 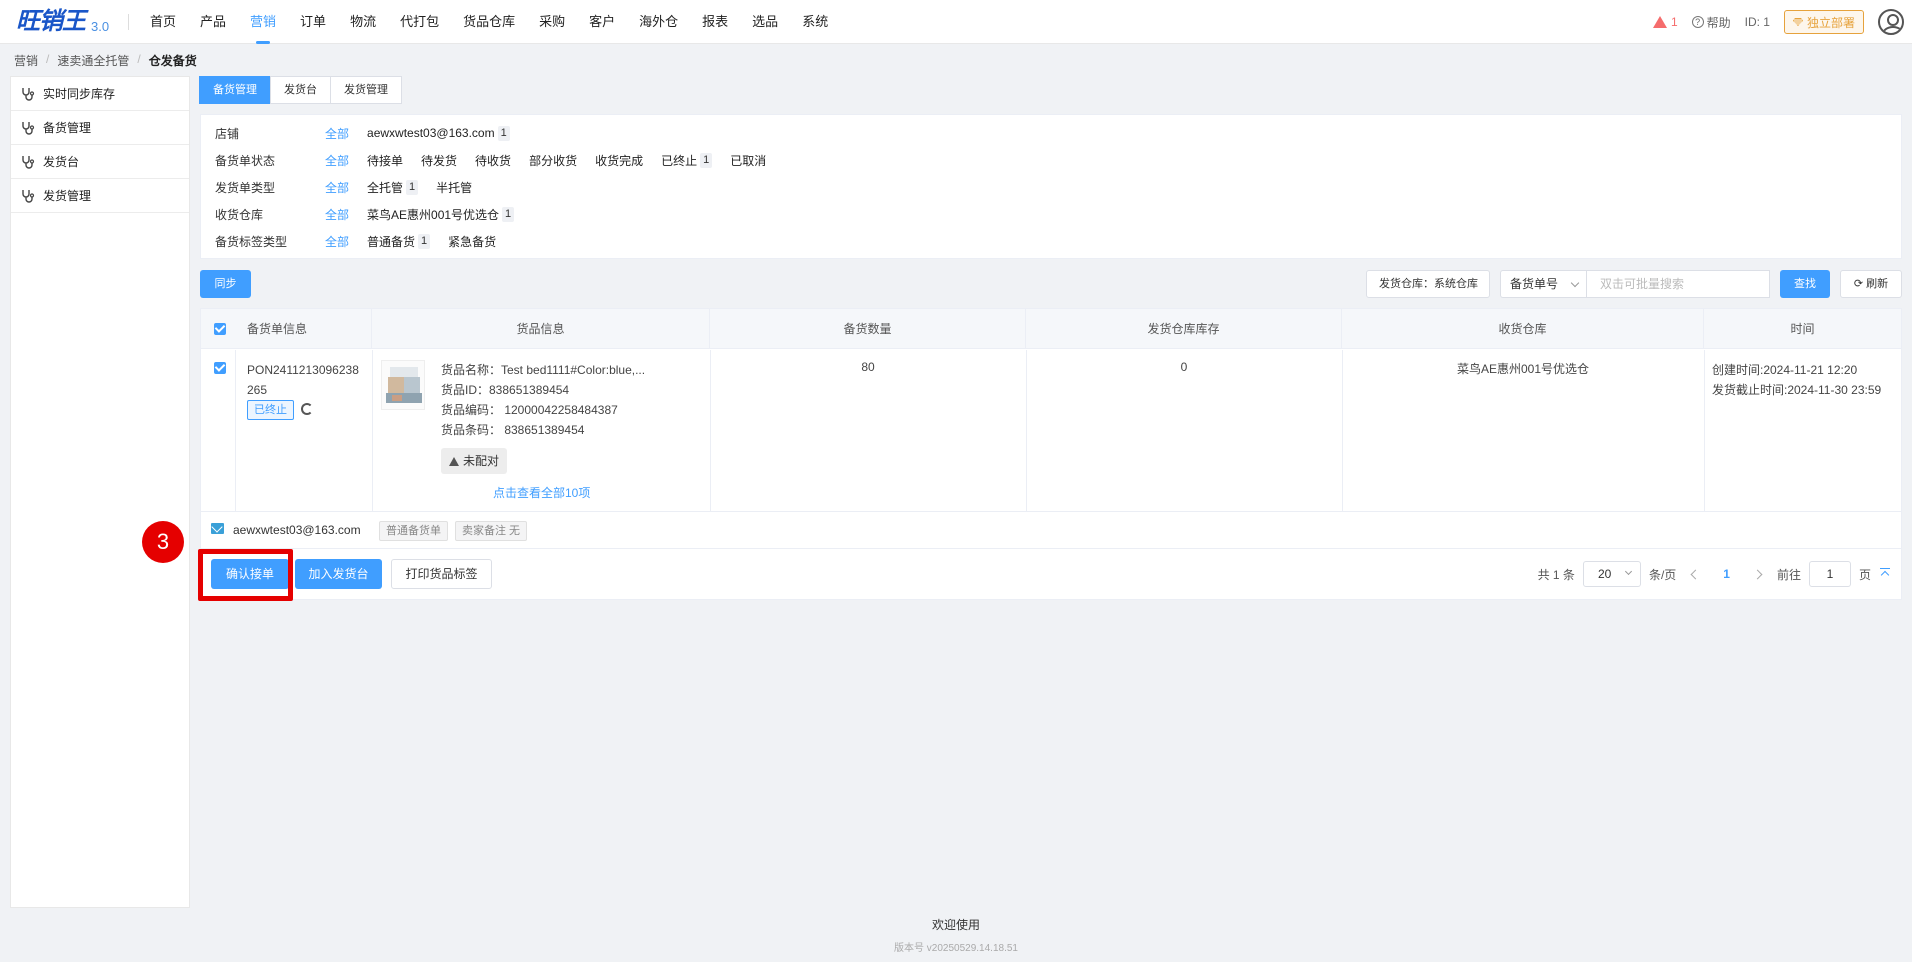 I want to click on product-thumbnail, so click(x=403, y=385).